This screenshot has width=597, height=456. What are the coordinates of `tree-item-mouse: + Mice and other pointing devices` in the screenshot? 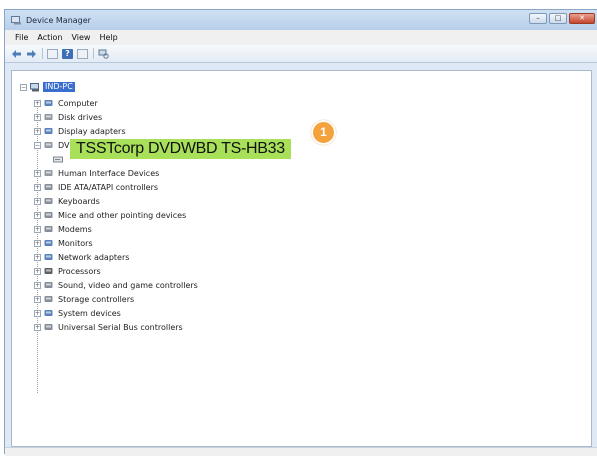 It's located at (110, 215).